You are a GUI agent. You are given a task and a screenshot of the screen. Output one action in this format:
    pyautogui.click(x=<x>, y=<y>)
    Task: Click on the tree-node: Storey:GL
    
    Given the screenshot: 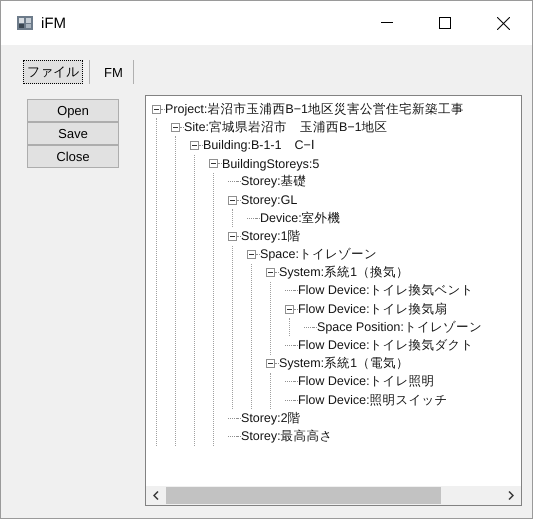 What is the action you would take?
    pyautogui.click(x=269, y=200)
    